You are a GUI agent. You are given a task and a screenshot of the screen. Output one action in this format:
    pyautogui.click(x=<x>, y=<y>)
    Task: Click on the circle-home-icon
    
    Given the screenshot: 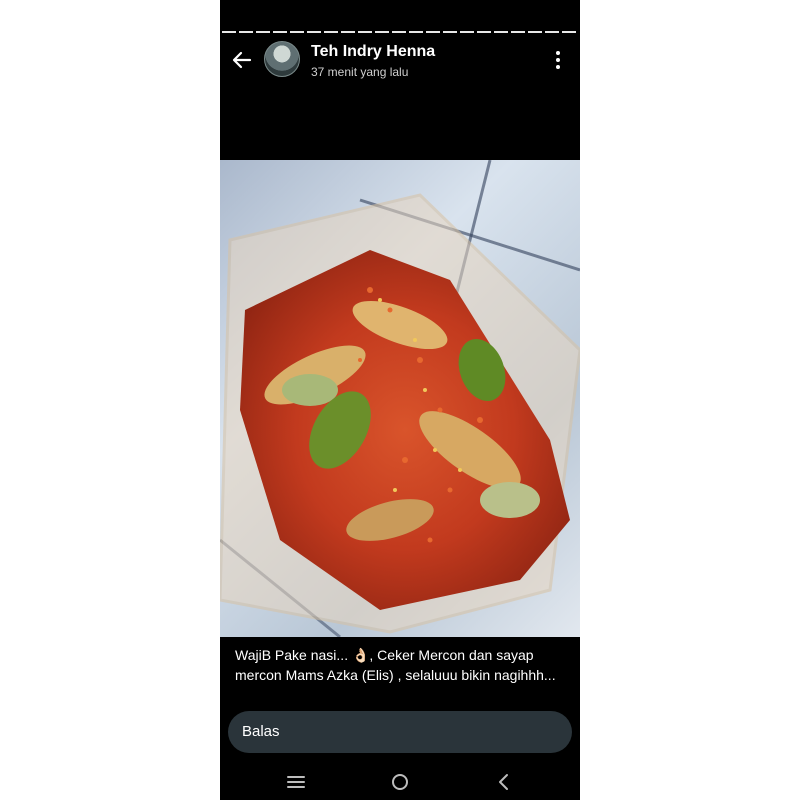 What is the action you would take?
    pyautogui.click(x=400, y=782)
    